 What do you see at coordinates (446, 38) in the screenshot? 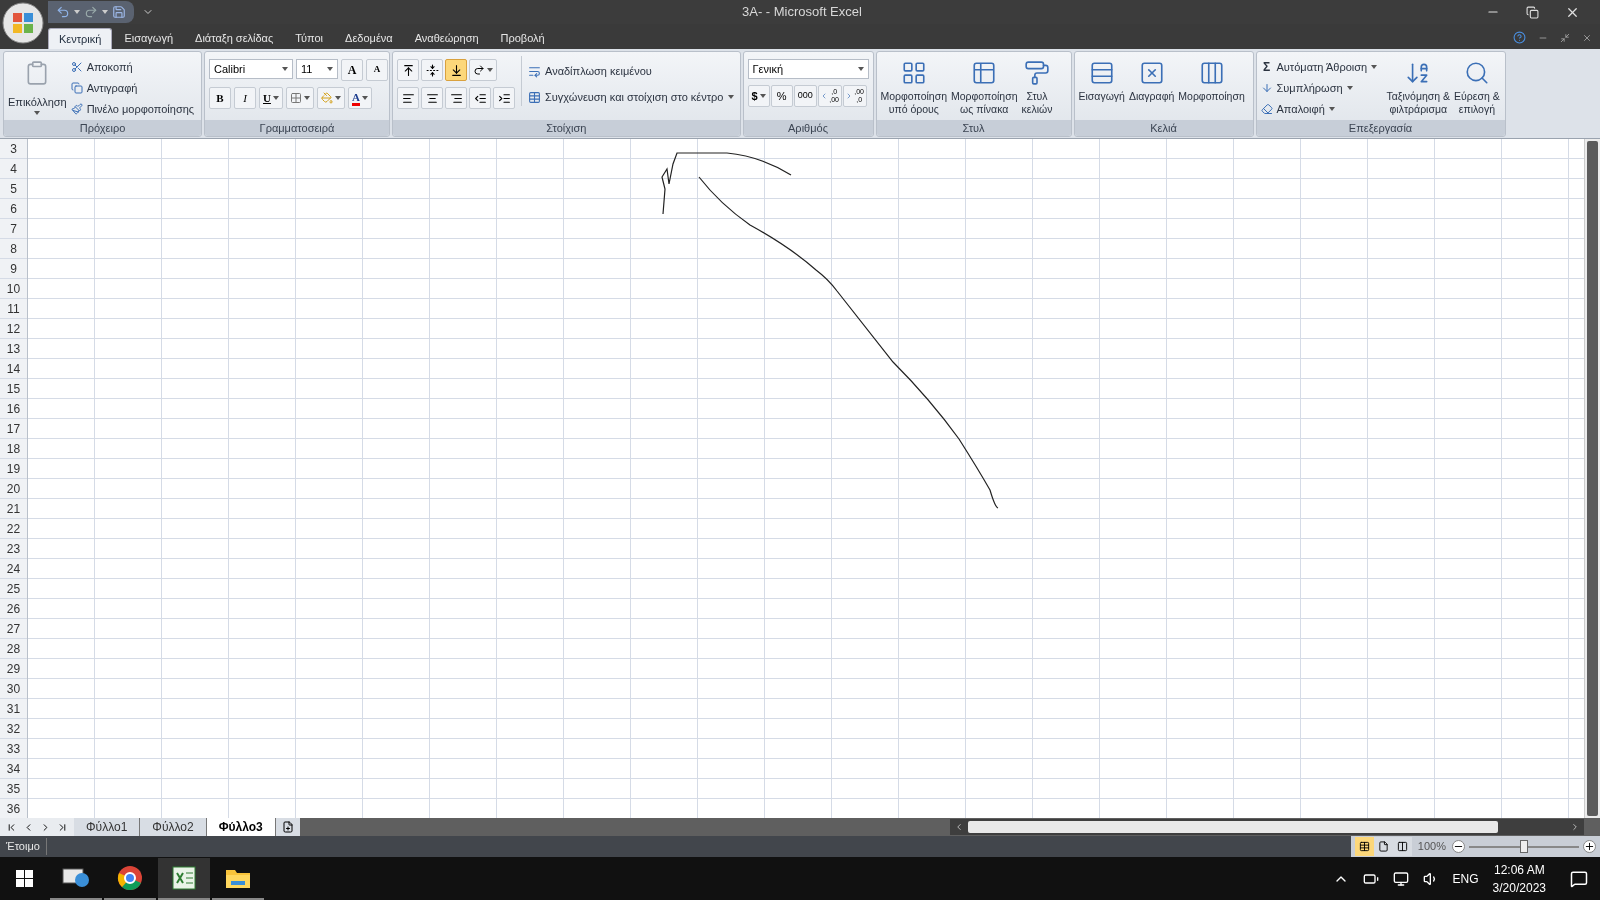
I see `ribbon-tab: Αναθεώρηση` at bounding box center [446, 38].